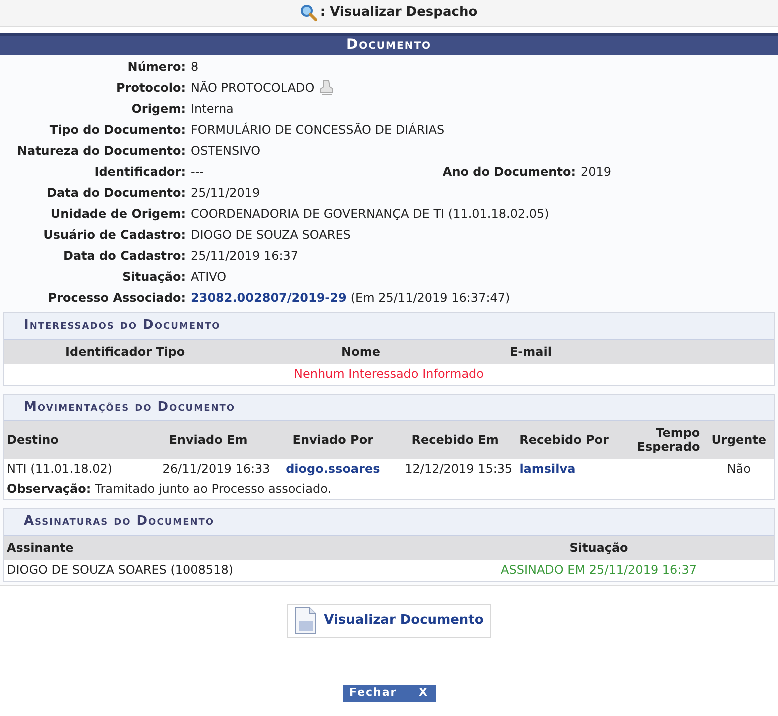 The width and height of the screenshot is (778, 716). What do you see at coordinates (140, 172) in the screenshot?
I see `field-label: Identificador:` at bounding box center [140, 172].